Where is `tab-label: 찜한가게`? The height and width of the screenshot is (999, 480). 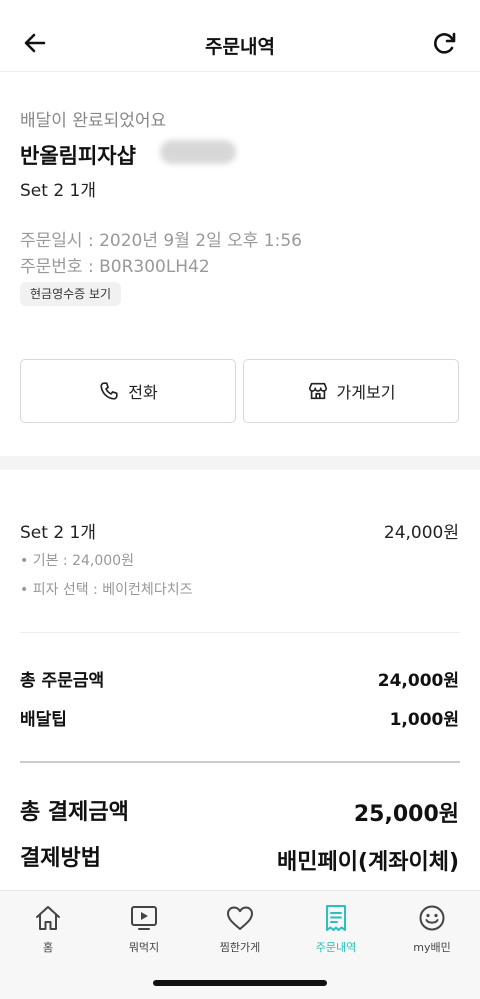
tab-label: 찜한가게 is located at coordinates (240, 947).